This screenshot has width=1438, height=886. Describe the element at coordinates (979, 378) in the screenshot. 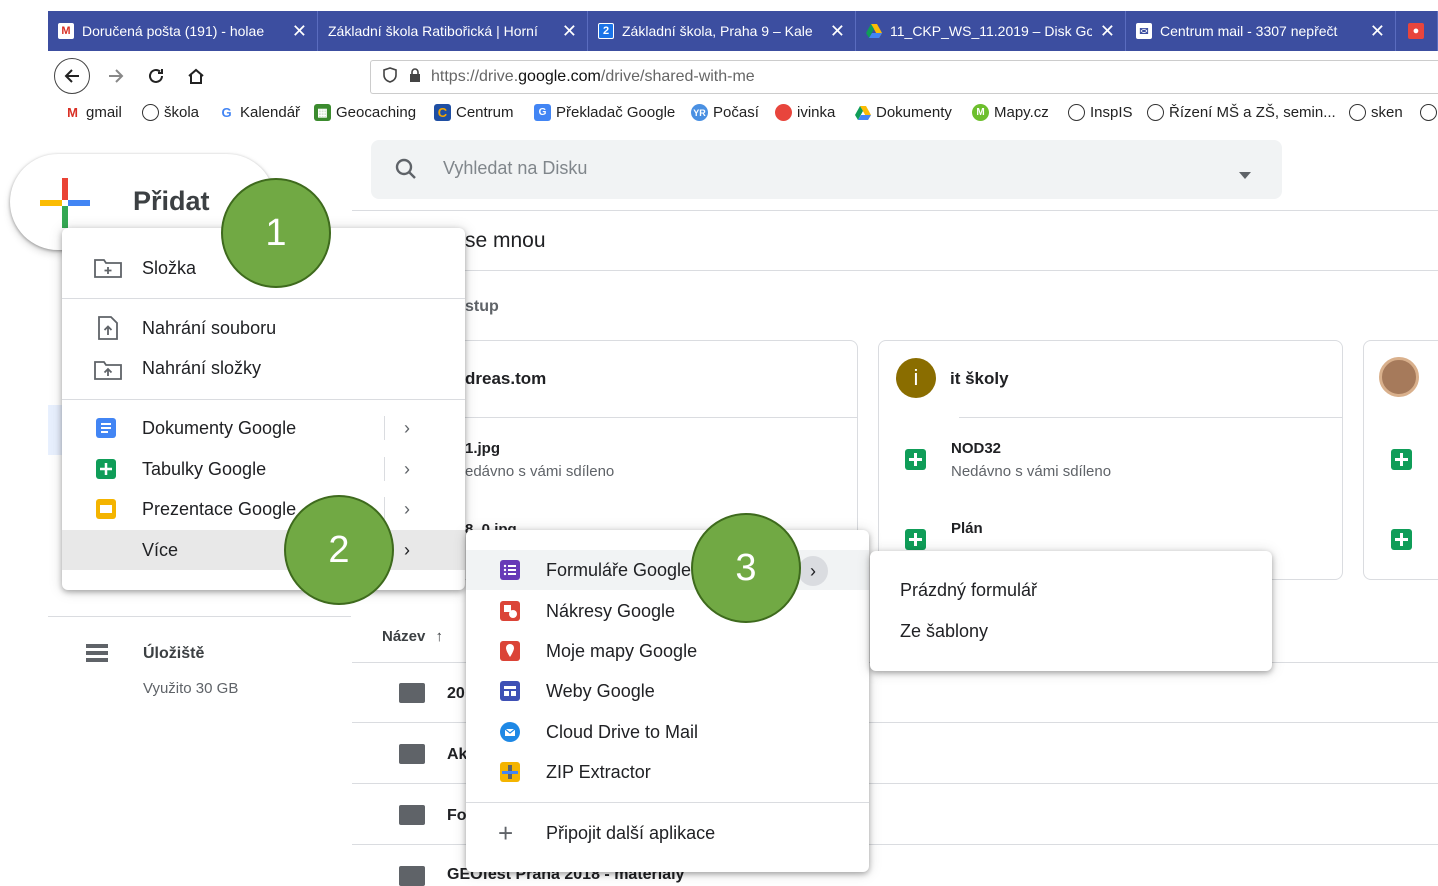

I see `card-owner: it školy` at that location.